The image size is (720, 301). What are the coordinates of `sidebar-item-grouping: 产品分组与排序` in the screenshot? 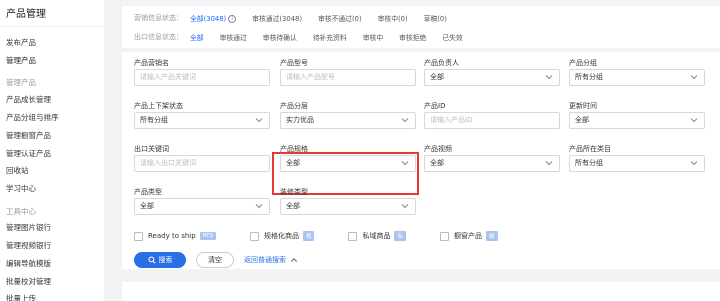 It's located at (32, 117).